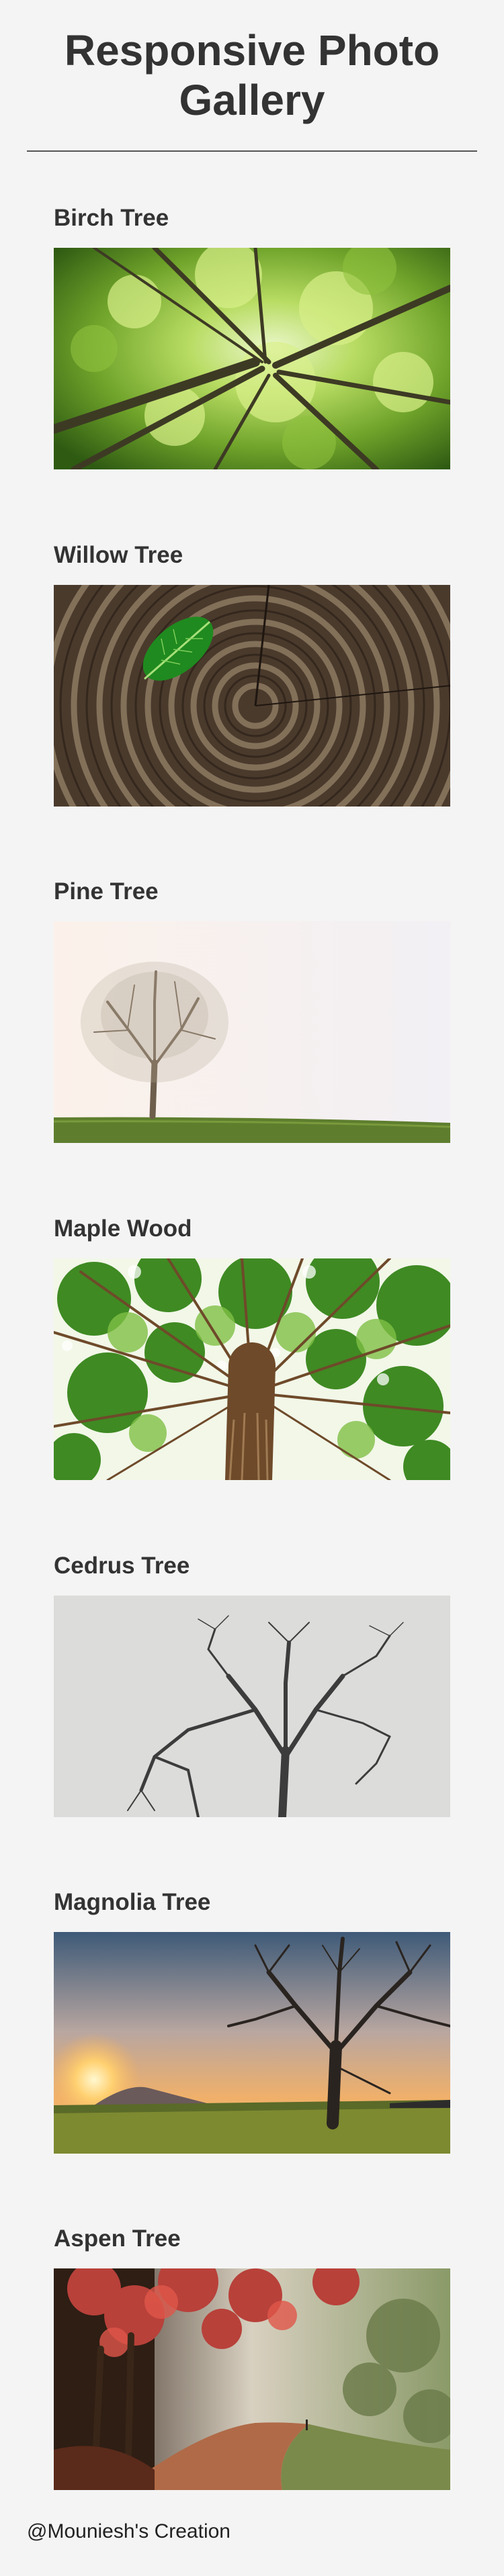 Image resolution: width=504 pixels, height=2576 pixels. I want to click on card-title: Birch Tree, so click(112, 218).